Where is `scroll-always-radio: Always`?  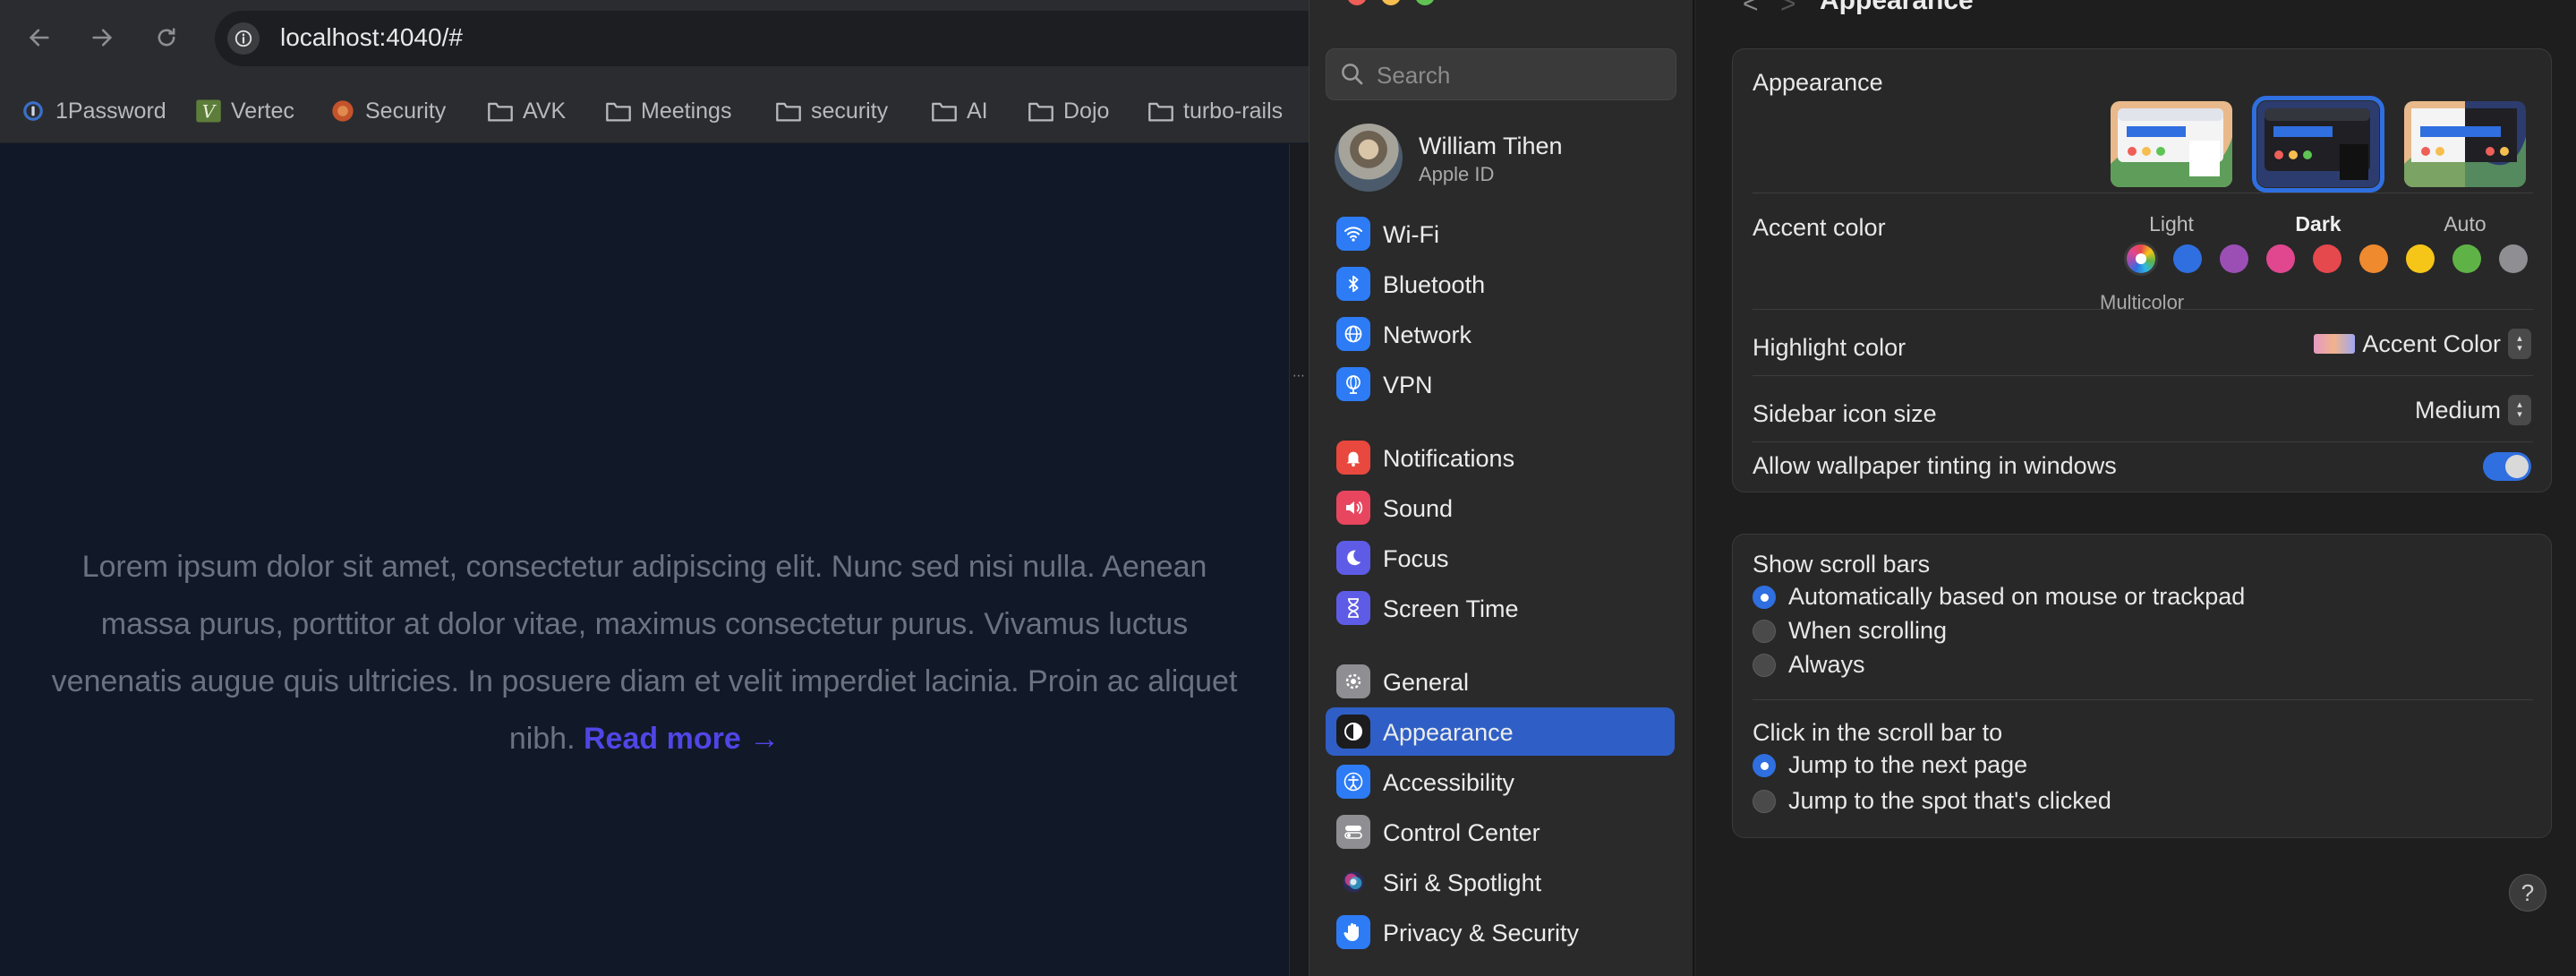
scroll-always-radio: Always is located at coordinates (1809, 665).